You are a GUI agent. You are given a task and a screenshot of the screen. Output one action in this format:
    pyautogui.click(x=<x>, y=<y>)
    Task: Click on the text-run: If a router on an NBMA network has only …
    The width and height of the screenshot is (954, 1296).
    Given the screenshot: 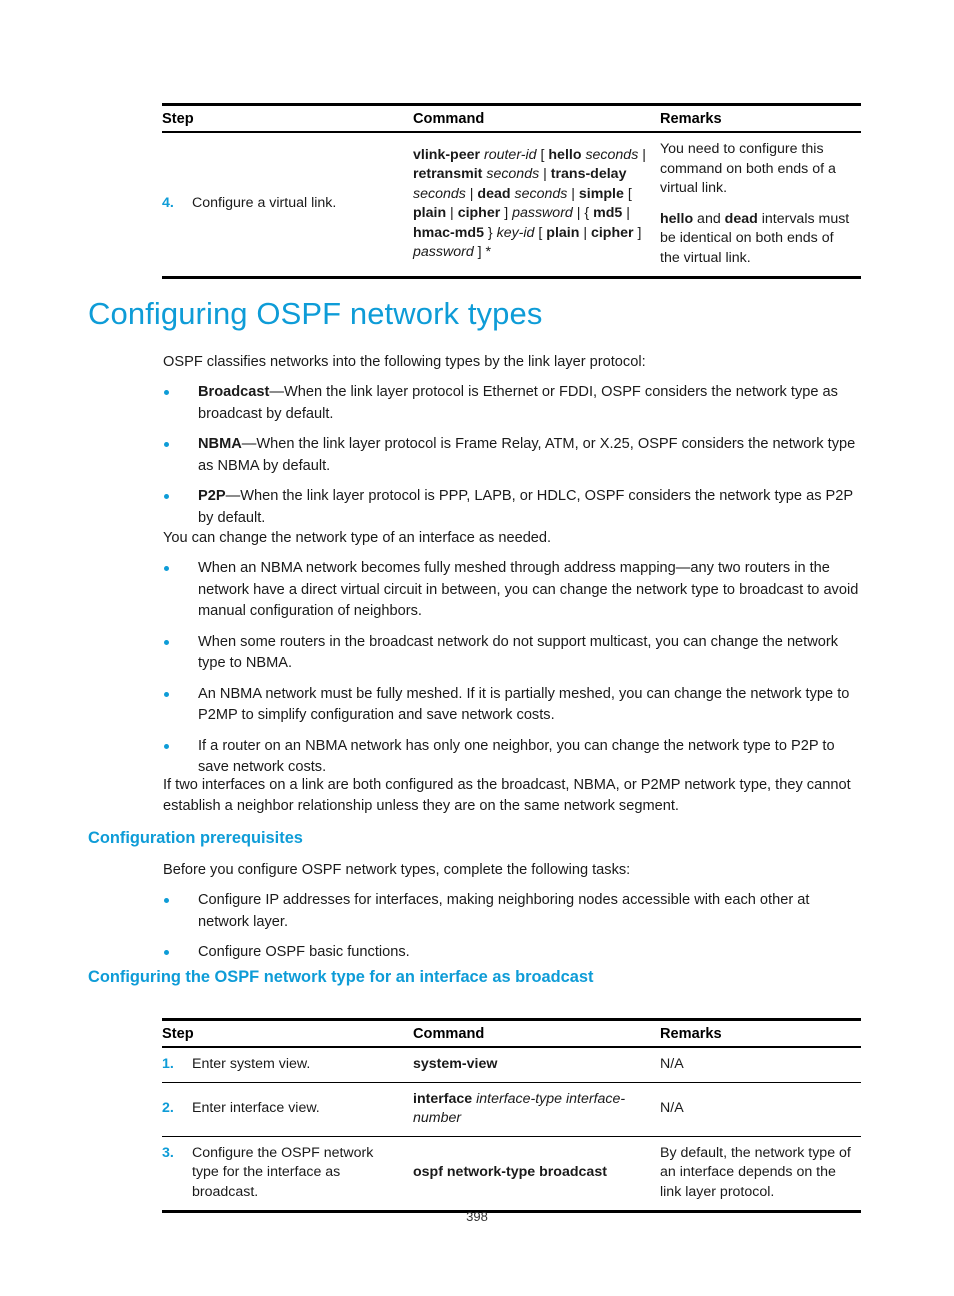 What is the action you would take?
    pyautogui.click(x=516, y=756)
    